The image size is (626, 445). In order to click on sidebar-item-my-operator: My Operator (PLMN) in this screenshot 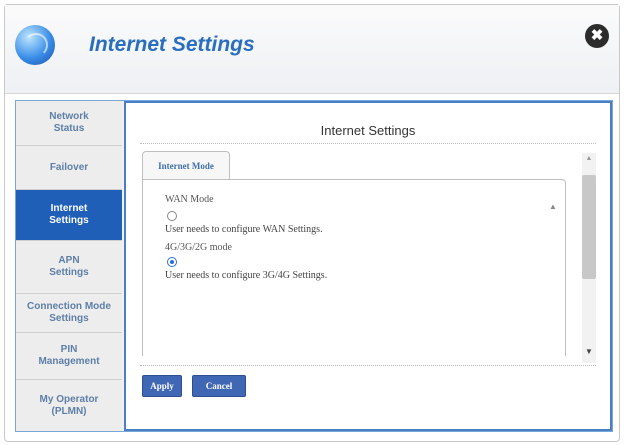, I will do `click(69, 405)`.